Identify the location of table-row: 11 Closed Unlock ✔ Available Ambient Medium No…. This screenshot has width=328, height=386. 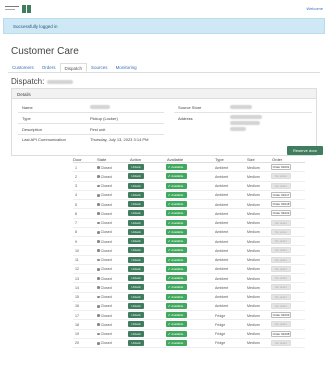
(189, 260).